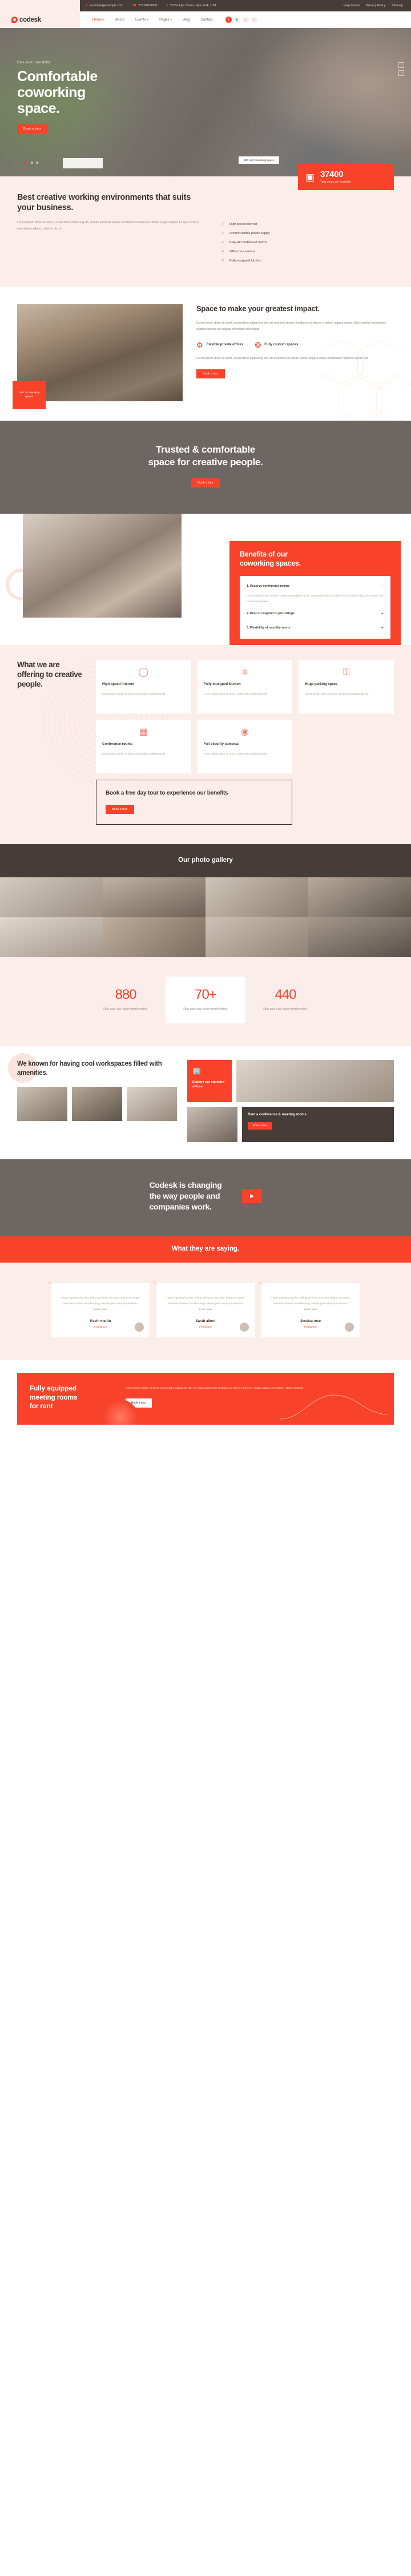 This screenshot has height=2576, width=411. I want to click on testimonials-band: What they are saying., so click(205, 1250).